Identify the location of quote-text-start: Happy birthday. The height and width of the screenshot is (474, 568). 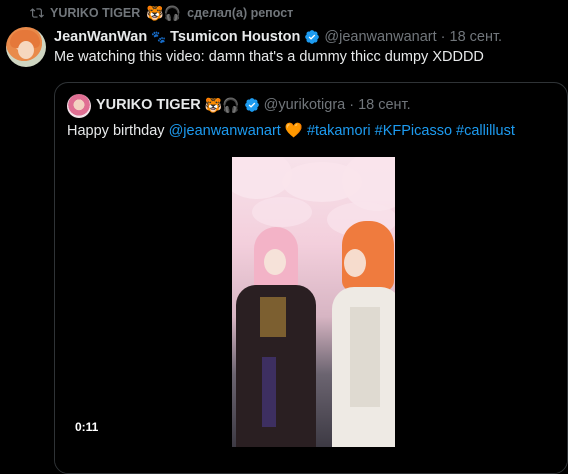
(118, 131).